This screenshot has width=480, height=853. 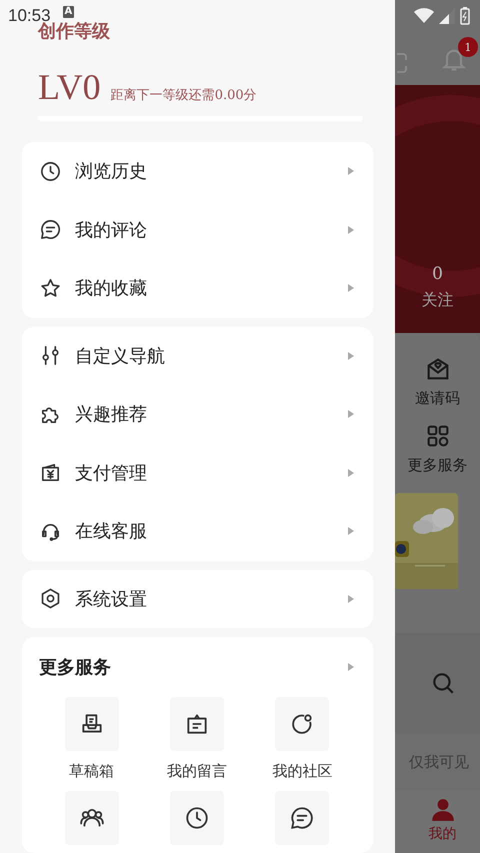 What do you see at coordinates (50, 598) in the screenshot?
I see `settings-icon` at bounding box center [50, 598].